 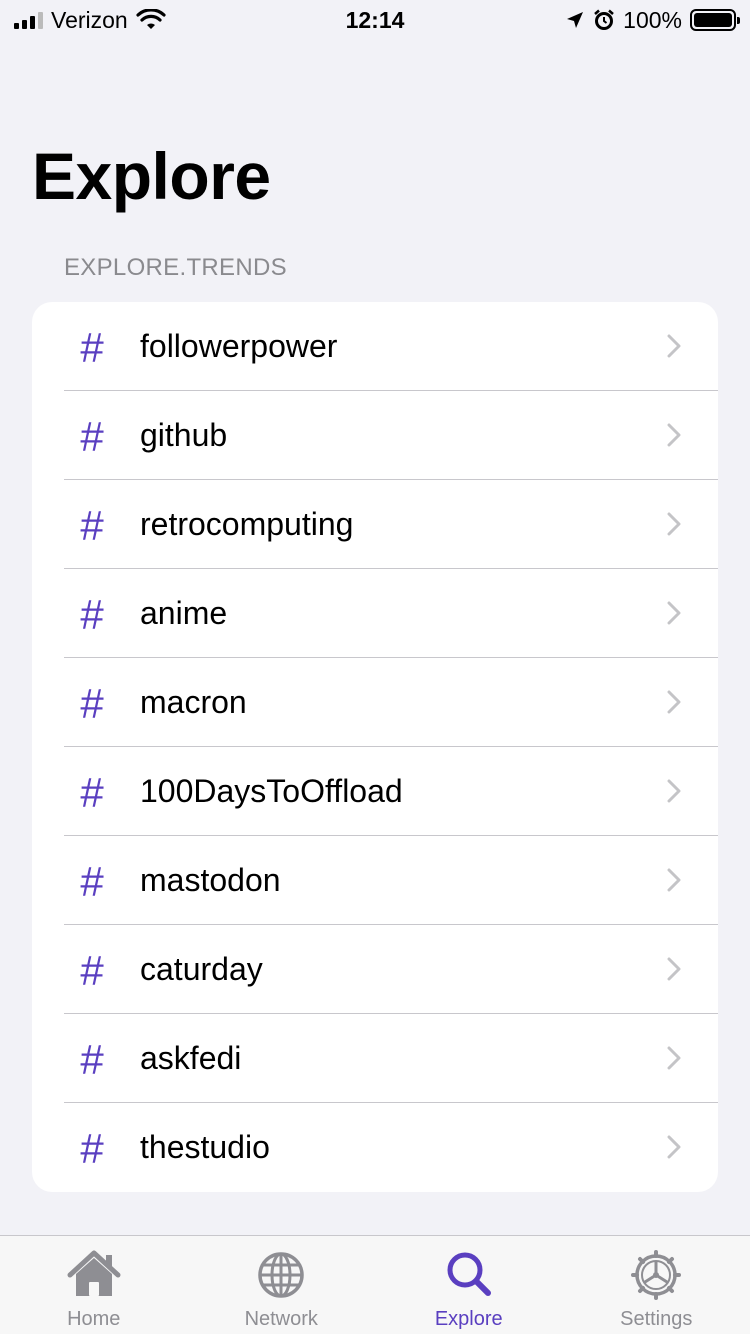 I want to click on tab-network: Network, so click(x=282, y=1285).